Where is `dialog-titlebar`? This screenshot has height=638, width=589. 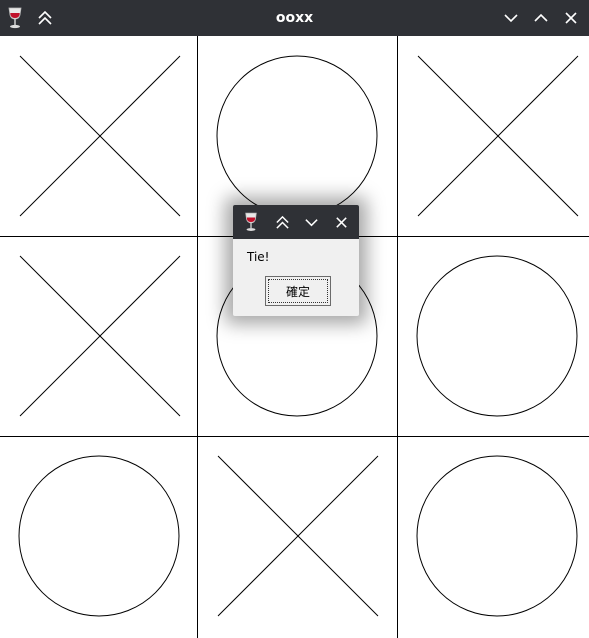
dialog-titlebar is located at coordinates (296, 222).